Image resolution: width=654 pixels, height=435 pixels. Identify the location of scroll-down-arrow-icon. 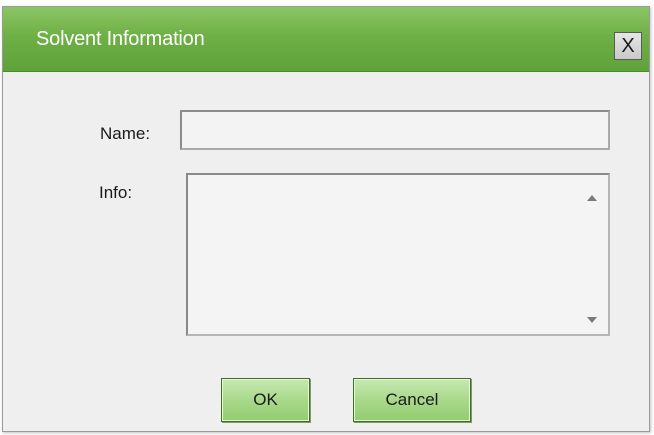
(592, 320).